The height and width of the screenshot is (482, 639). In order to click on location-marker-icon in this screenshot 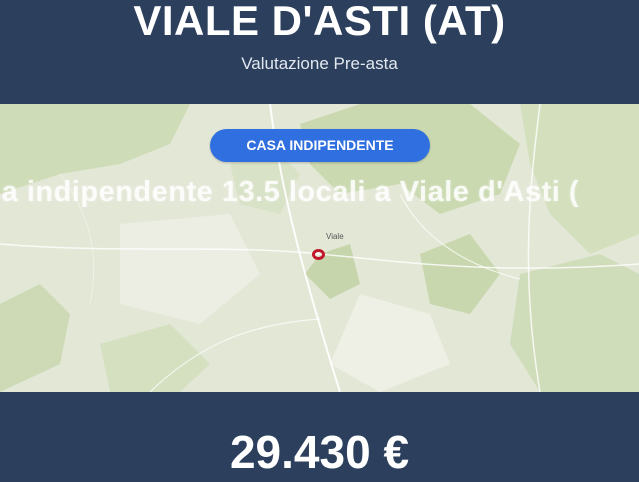, I will do `click(318, 254)`.